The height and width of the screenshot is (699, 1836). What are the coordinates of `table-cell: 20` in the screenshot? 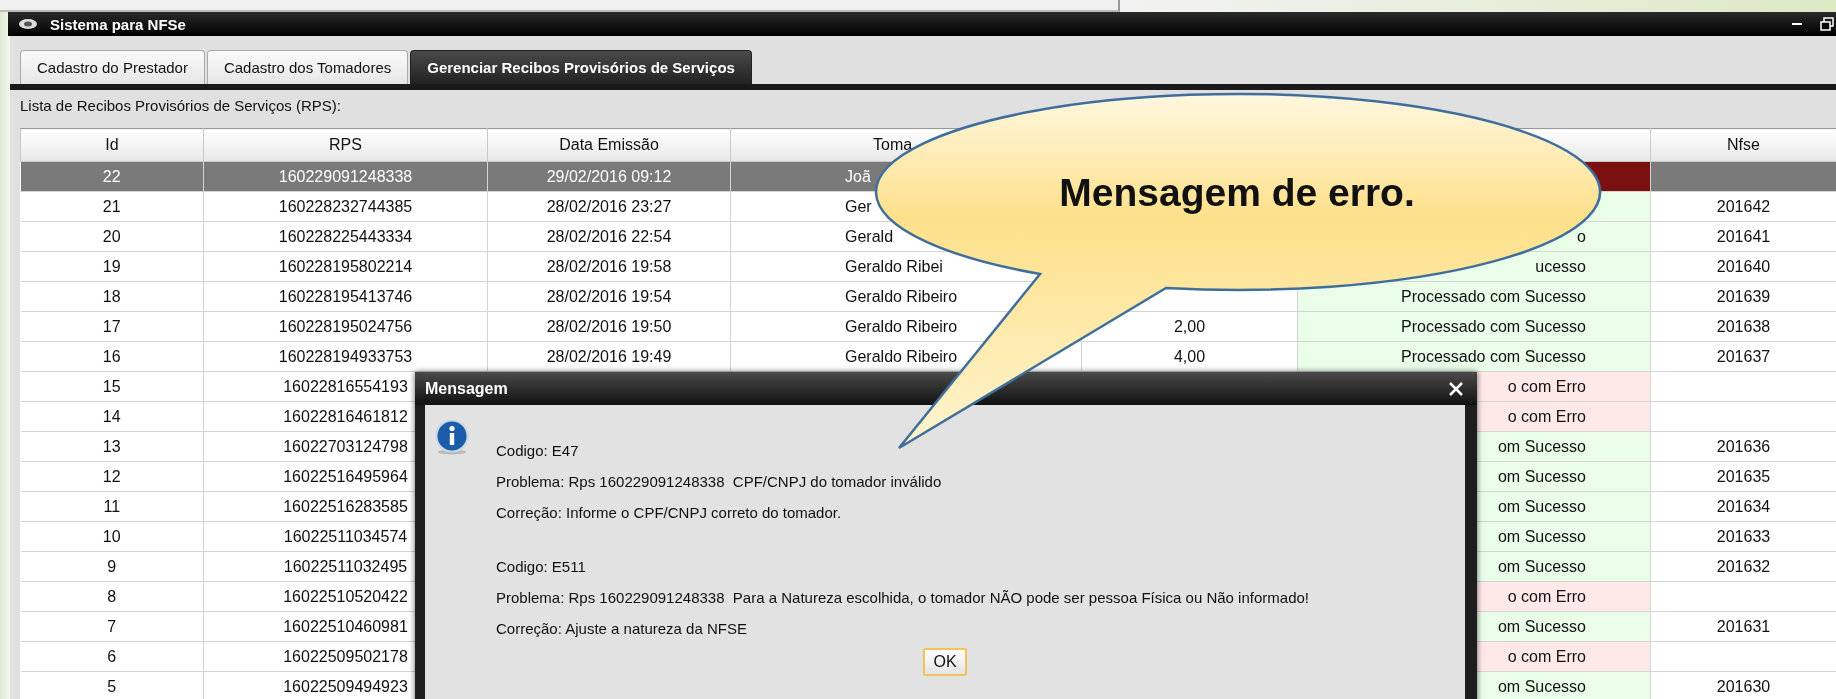 It's located at (111, 236).